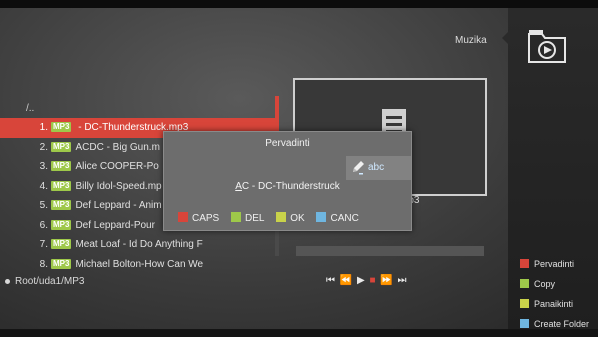  I want to click on parent-directory-item: /.., so click(30, 108).